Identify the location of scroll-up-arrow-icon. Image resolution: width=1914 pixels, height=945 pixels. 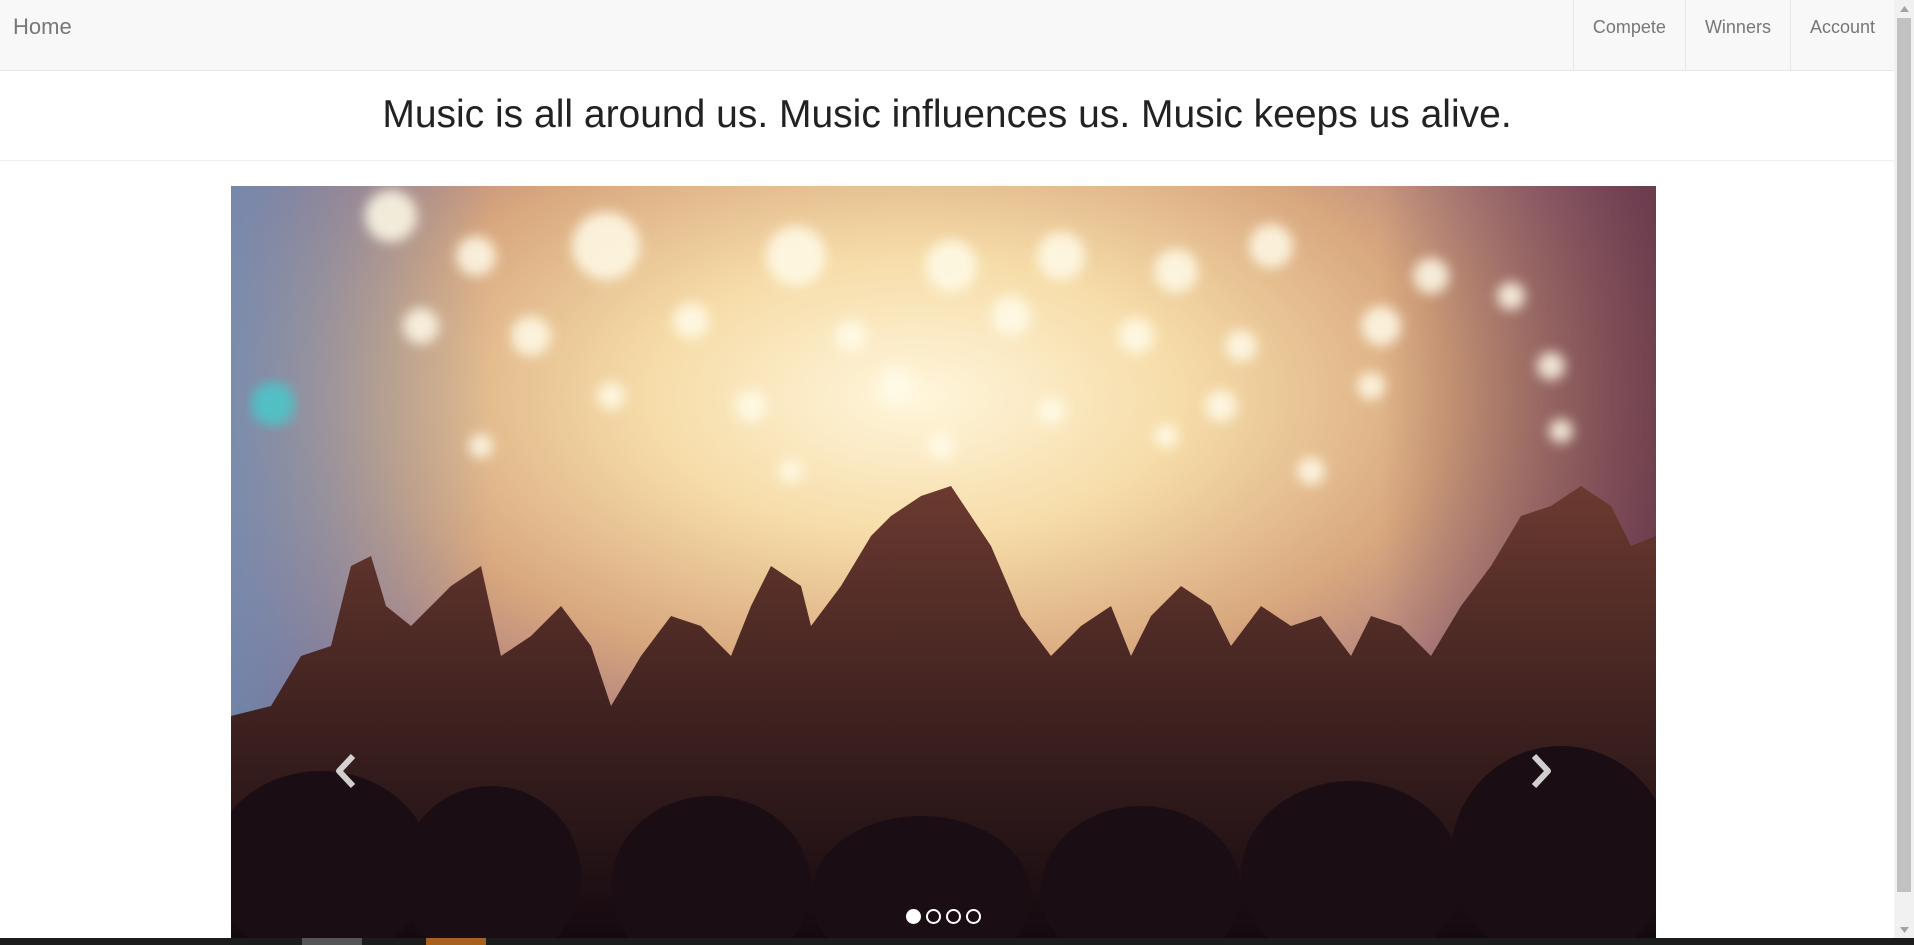
(1904, 8).